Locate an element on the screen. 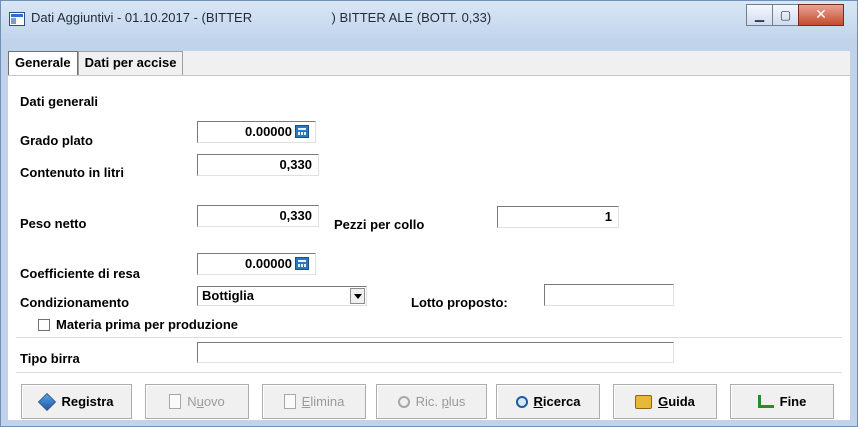 The width and height of the screenshot is (858, 427). minimize-button: ▁ is located at coordinates (759, 15).